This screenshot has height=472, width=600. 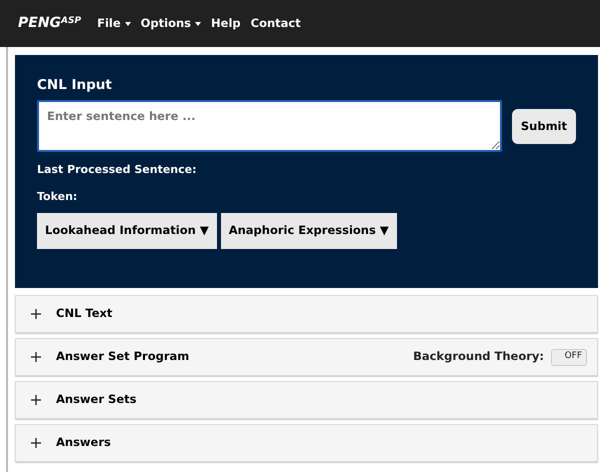 What do you see at coordinates (306, 314) in the screenshot?
I see `accordion-header: CNL Text` at bounding box center [306, 314].